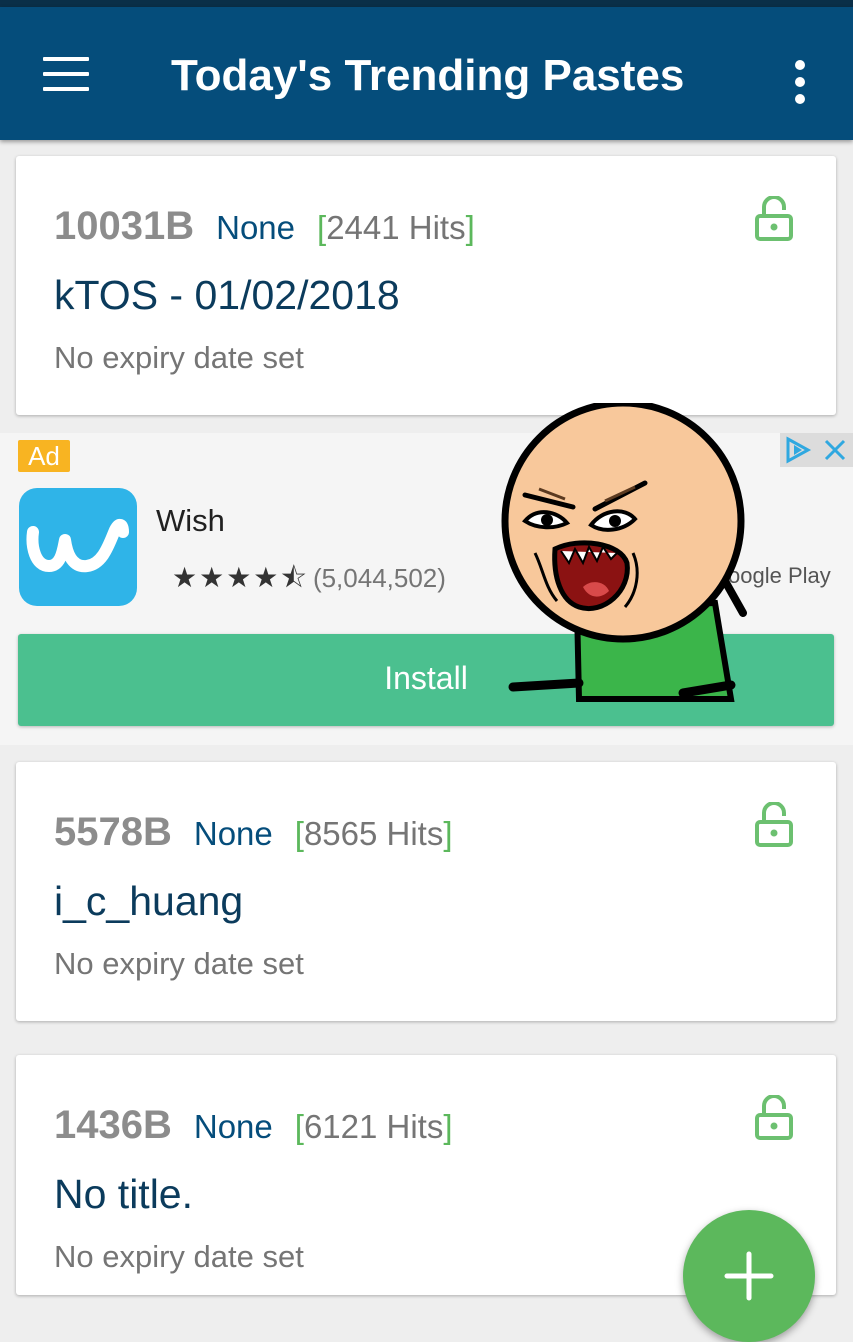  What do you see at coordinates (190, 520) in the screenshot?
I see `ad-app-name: Wish` at bounding box center [190, 520].